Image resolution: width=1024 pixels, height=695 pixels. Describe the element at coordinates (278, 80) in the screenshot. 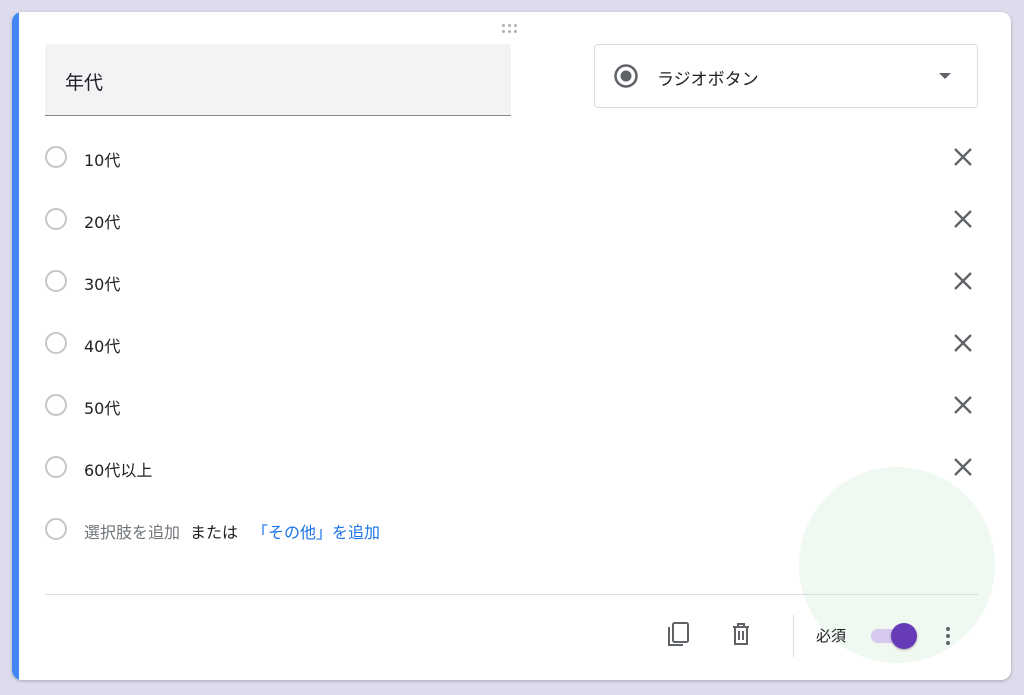

I see `question-title-input: 年代` at that location.